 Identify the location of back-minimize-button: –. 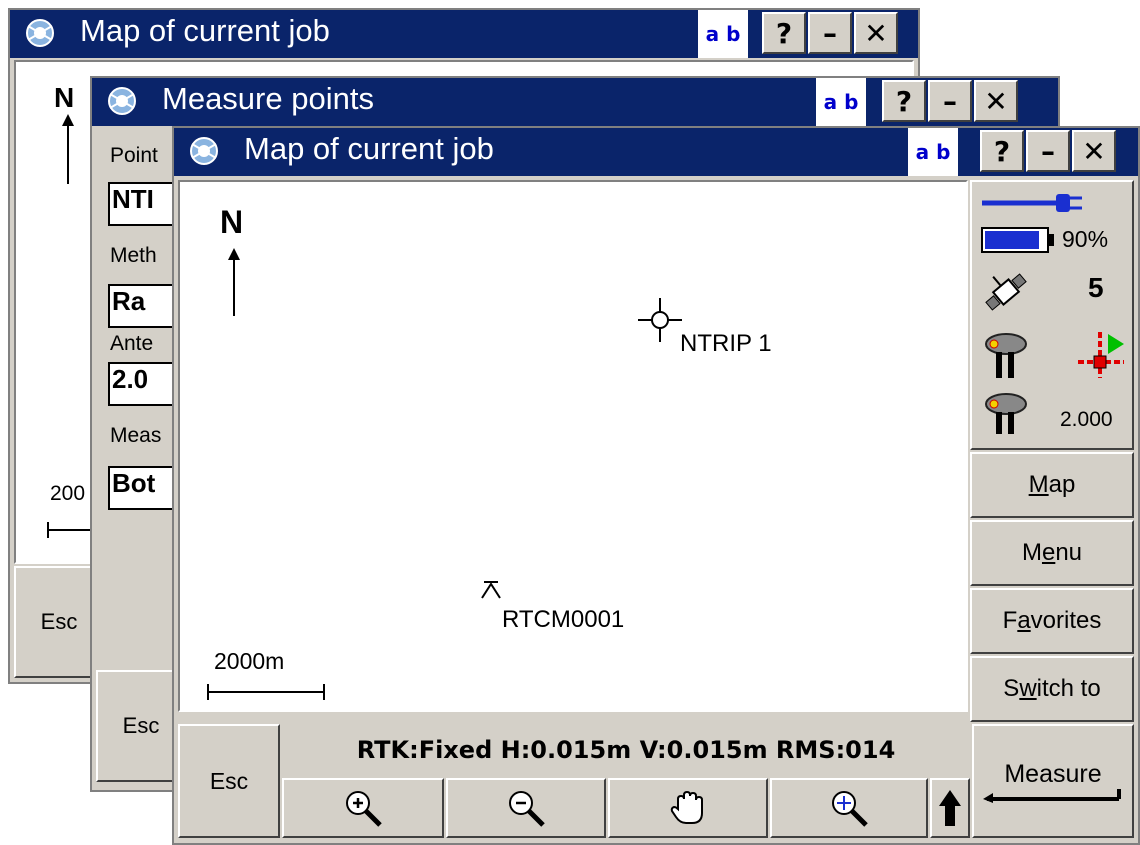
(830, 33).